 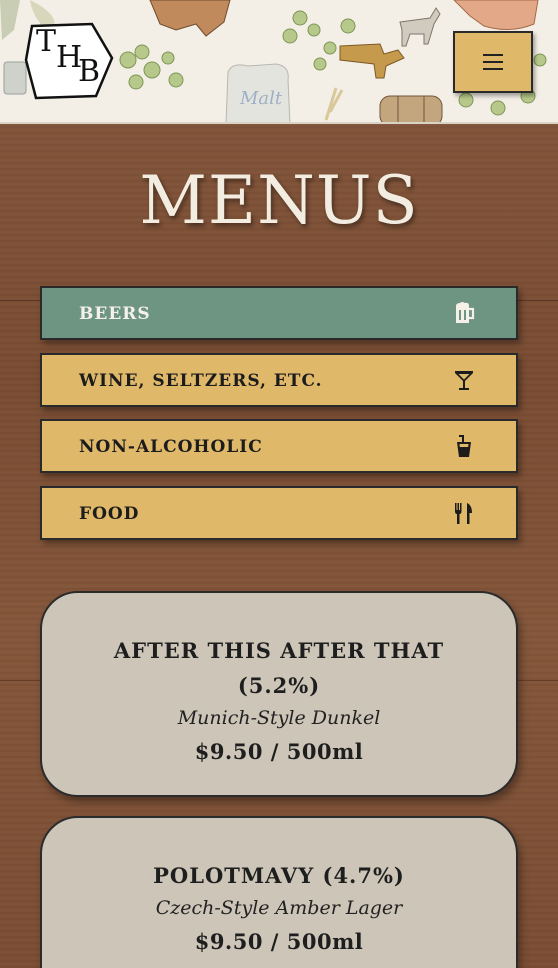 What do you see at coordinates (115, 314) in the screenshot?
I see `tab-label: BEERS` at bounding box center [115, 314].